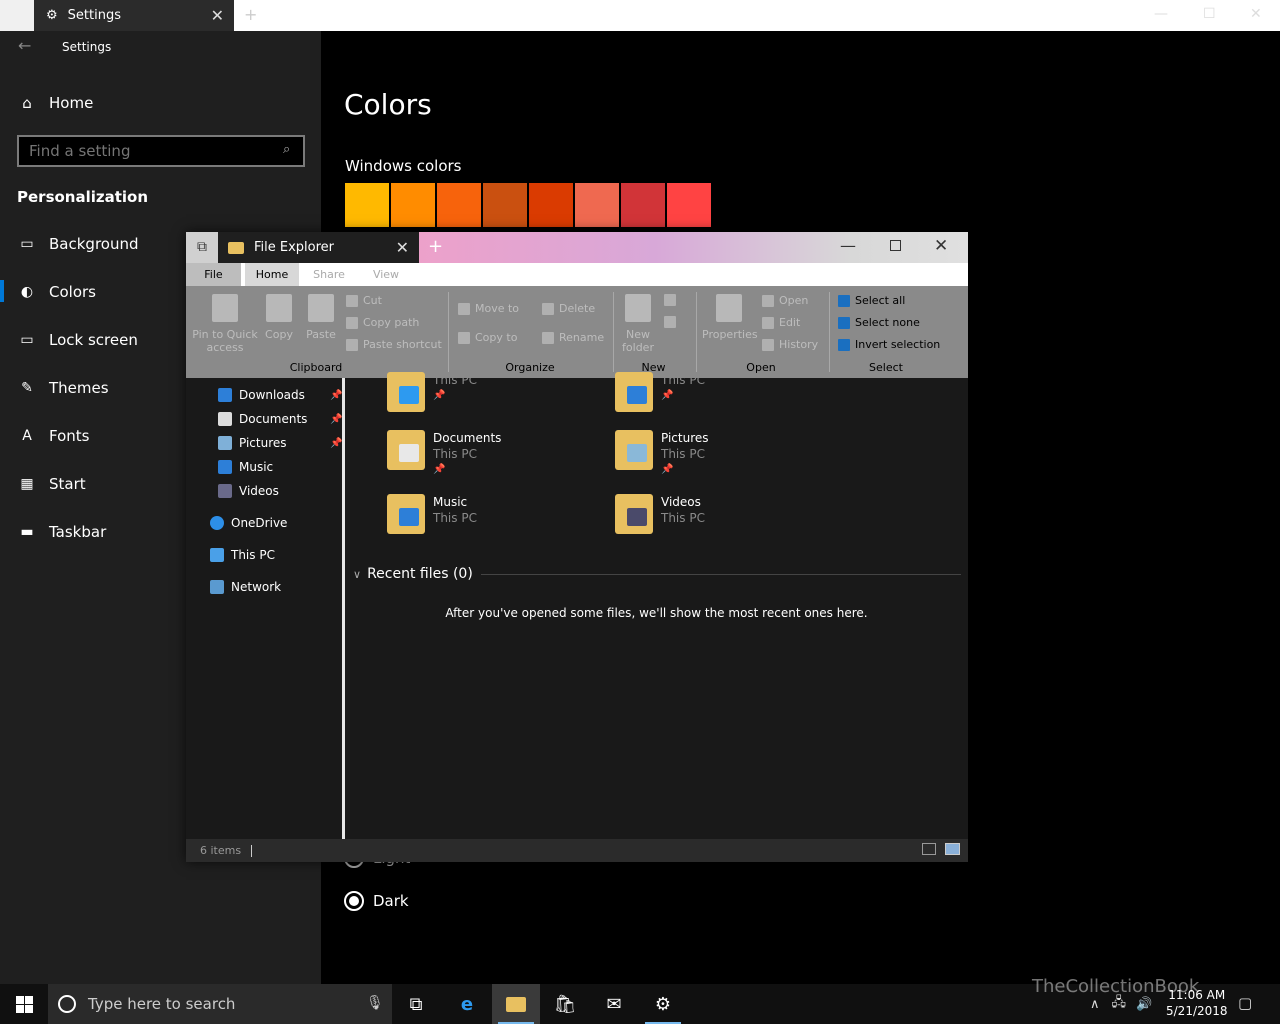 The height and width of the screenshot is (1024, 1280). Describe the element at coordinates (24, 1004) in the screenshot. I see `start-button` at that location.